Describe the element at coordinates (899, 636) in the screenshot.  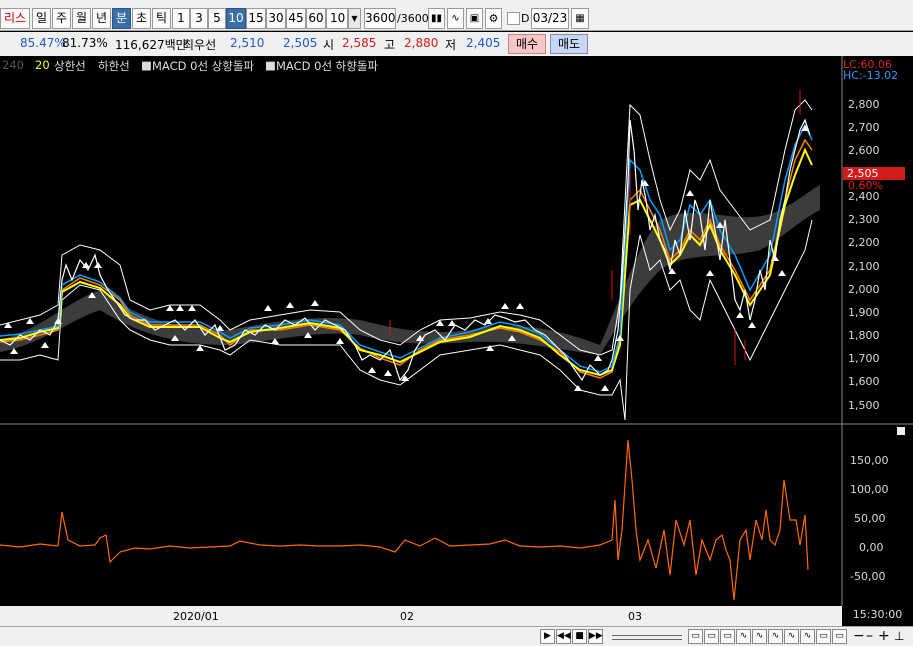
I see `up-arrow-icon: ⊥` at that location.